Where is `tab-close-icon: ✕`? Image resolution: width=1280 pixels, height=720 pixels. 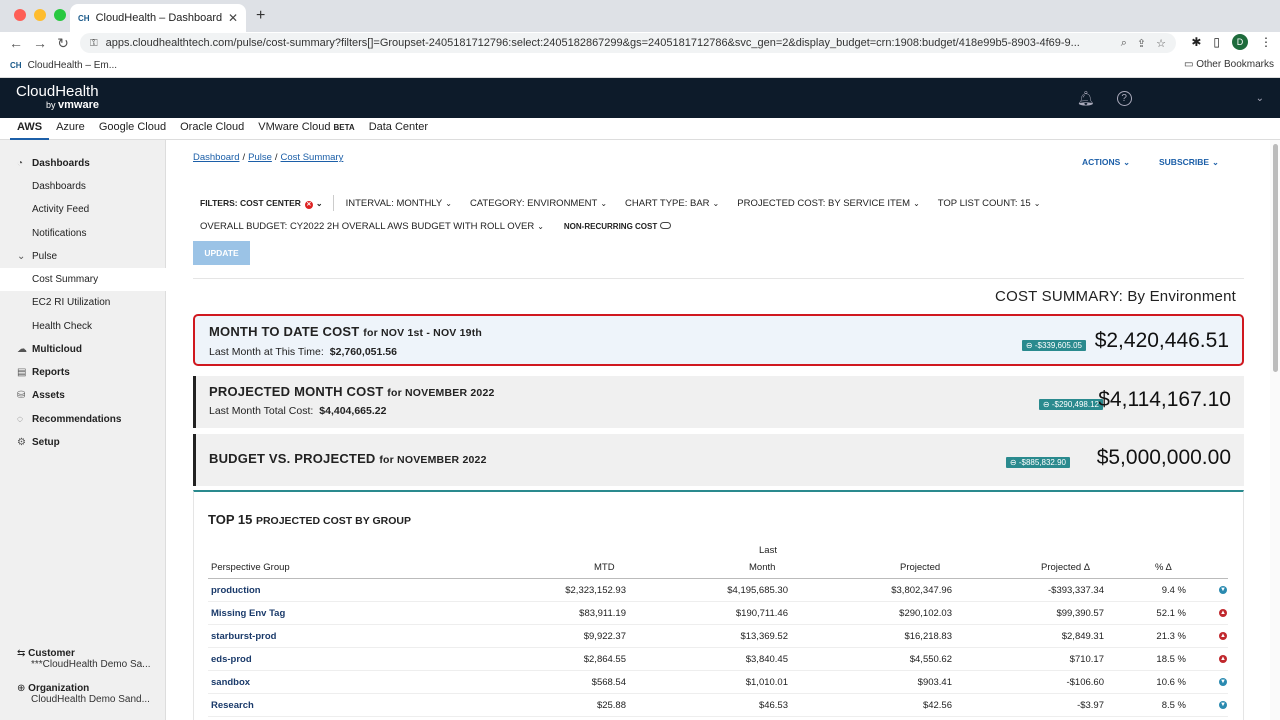 tab-close-icon: ✕ is located at coordinates (233, 18).